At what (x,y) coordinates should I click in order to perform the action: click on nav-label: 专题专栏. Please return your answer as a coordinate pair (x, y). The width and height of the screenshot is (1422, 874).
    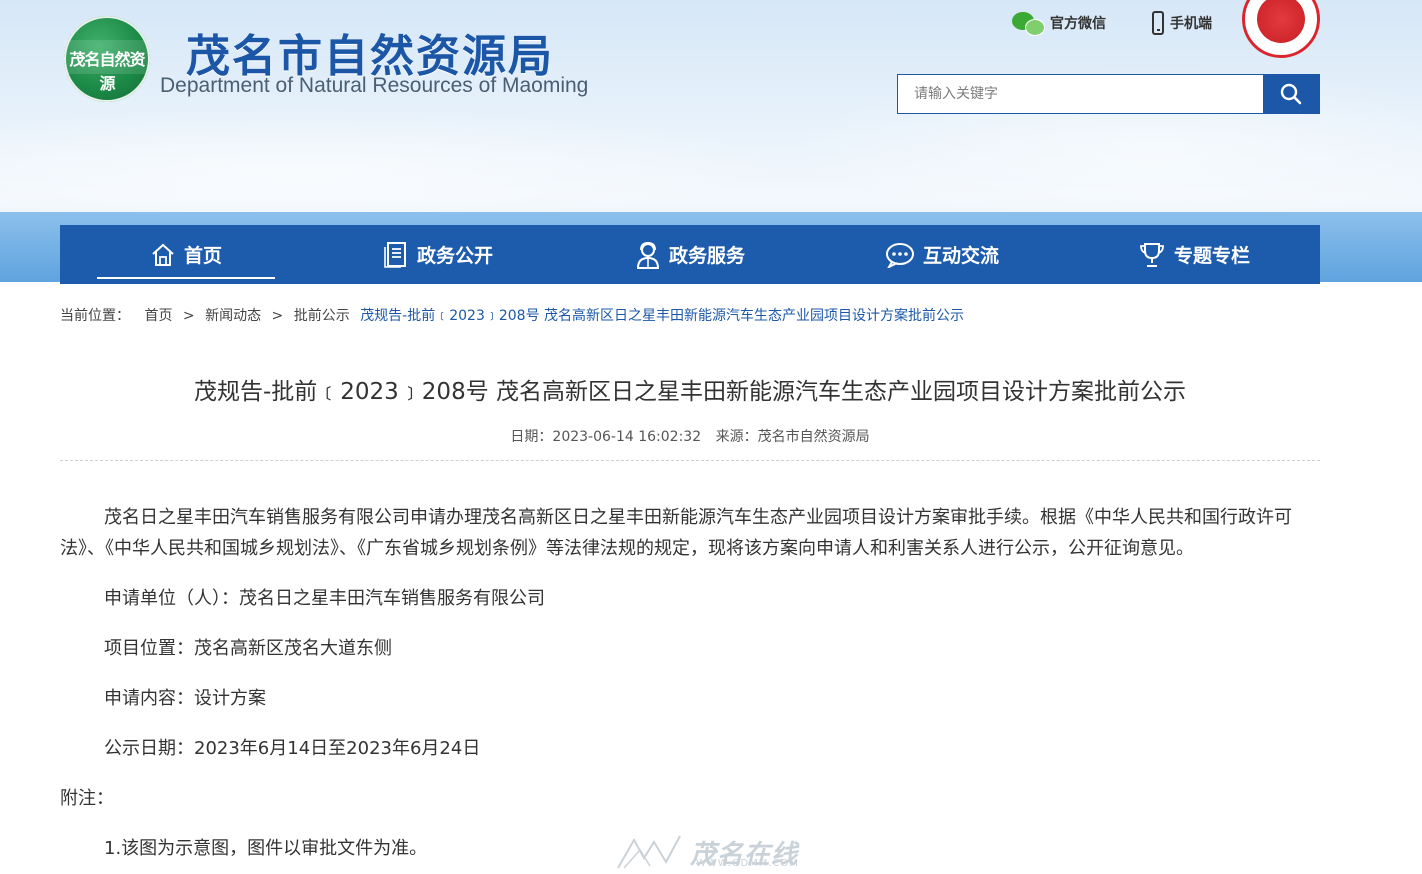
    Looking at the image, I should click on (1211, 256).